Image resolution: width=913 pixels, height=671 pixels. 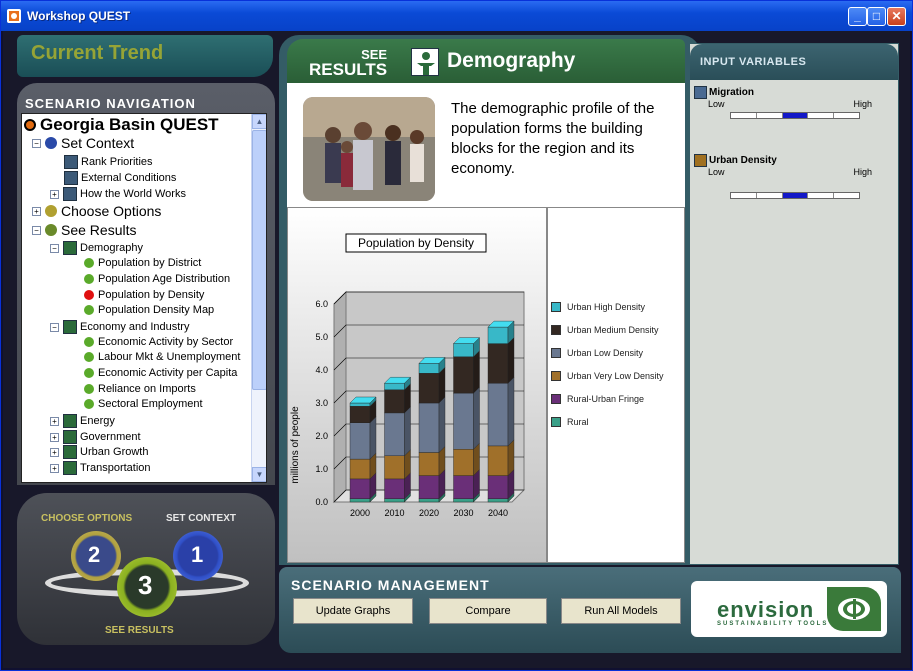 I want to click on tree-item-rank-priorities: Rank Priorities, so click(x=108, y=162).